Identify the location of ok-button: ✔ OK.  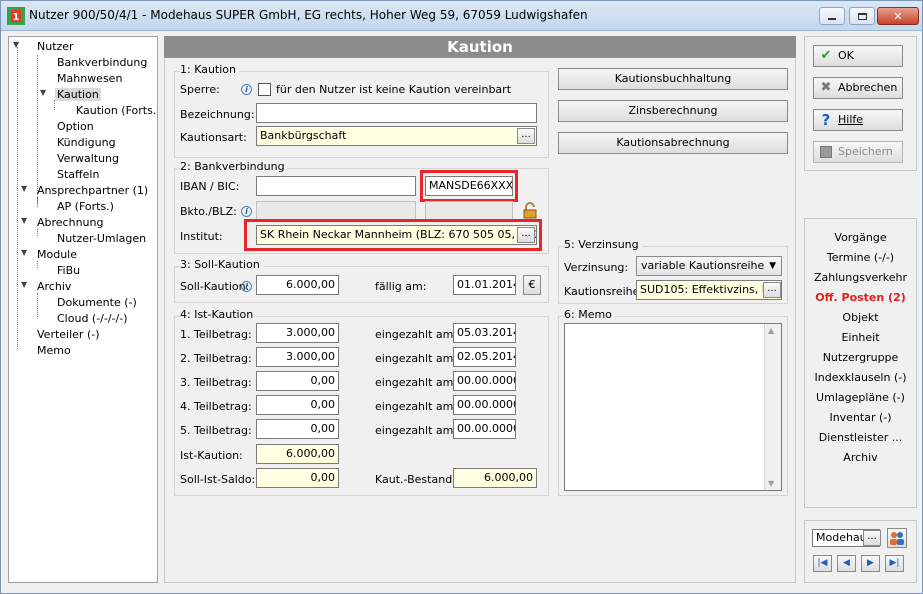
(858, 56).